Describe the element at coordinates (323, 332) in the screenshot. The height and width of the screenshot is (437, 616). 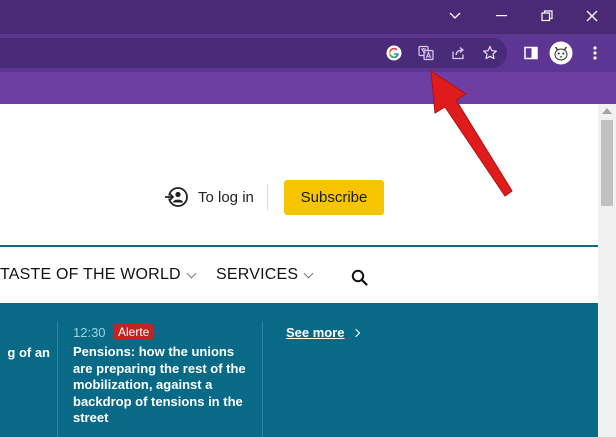
I see `see-more-link: See more` at that location.